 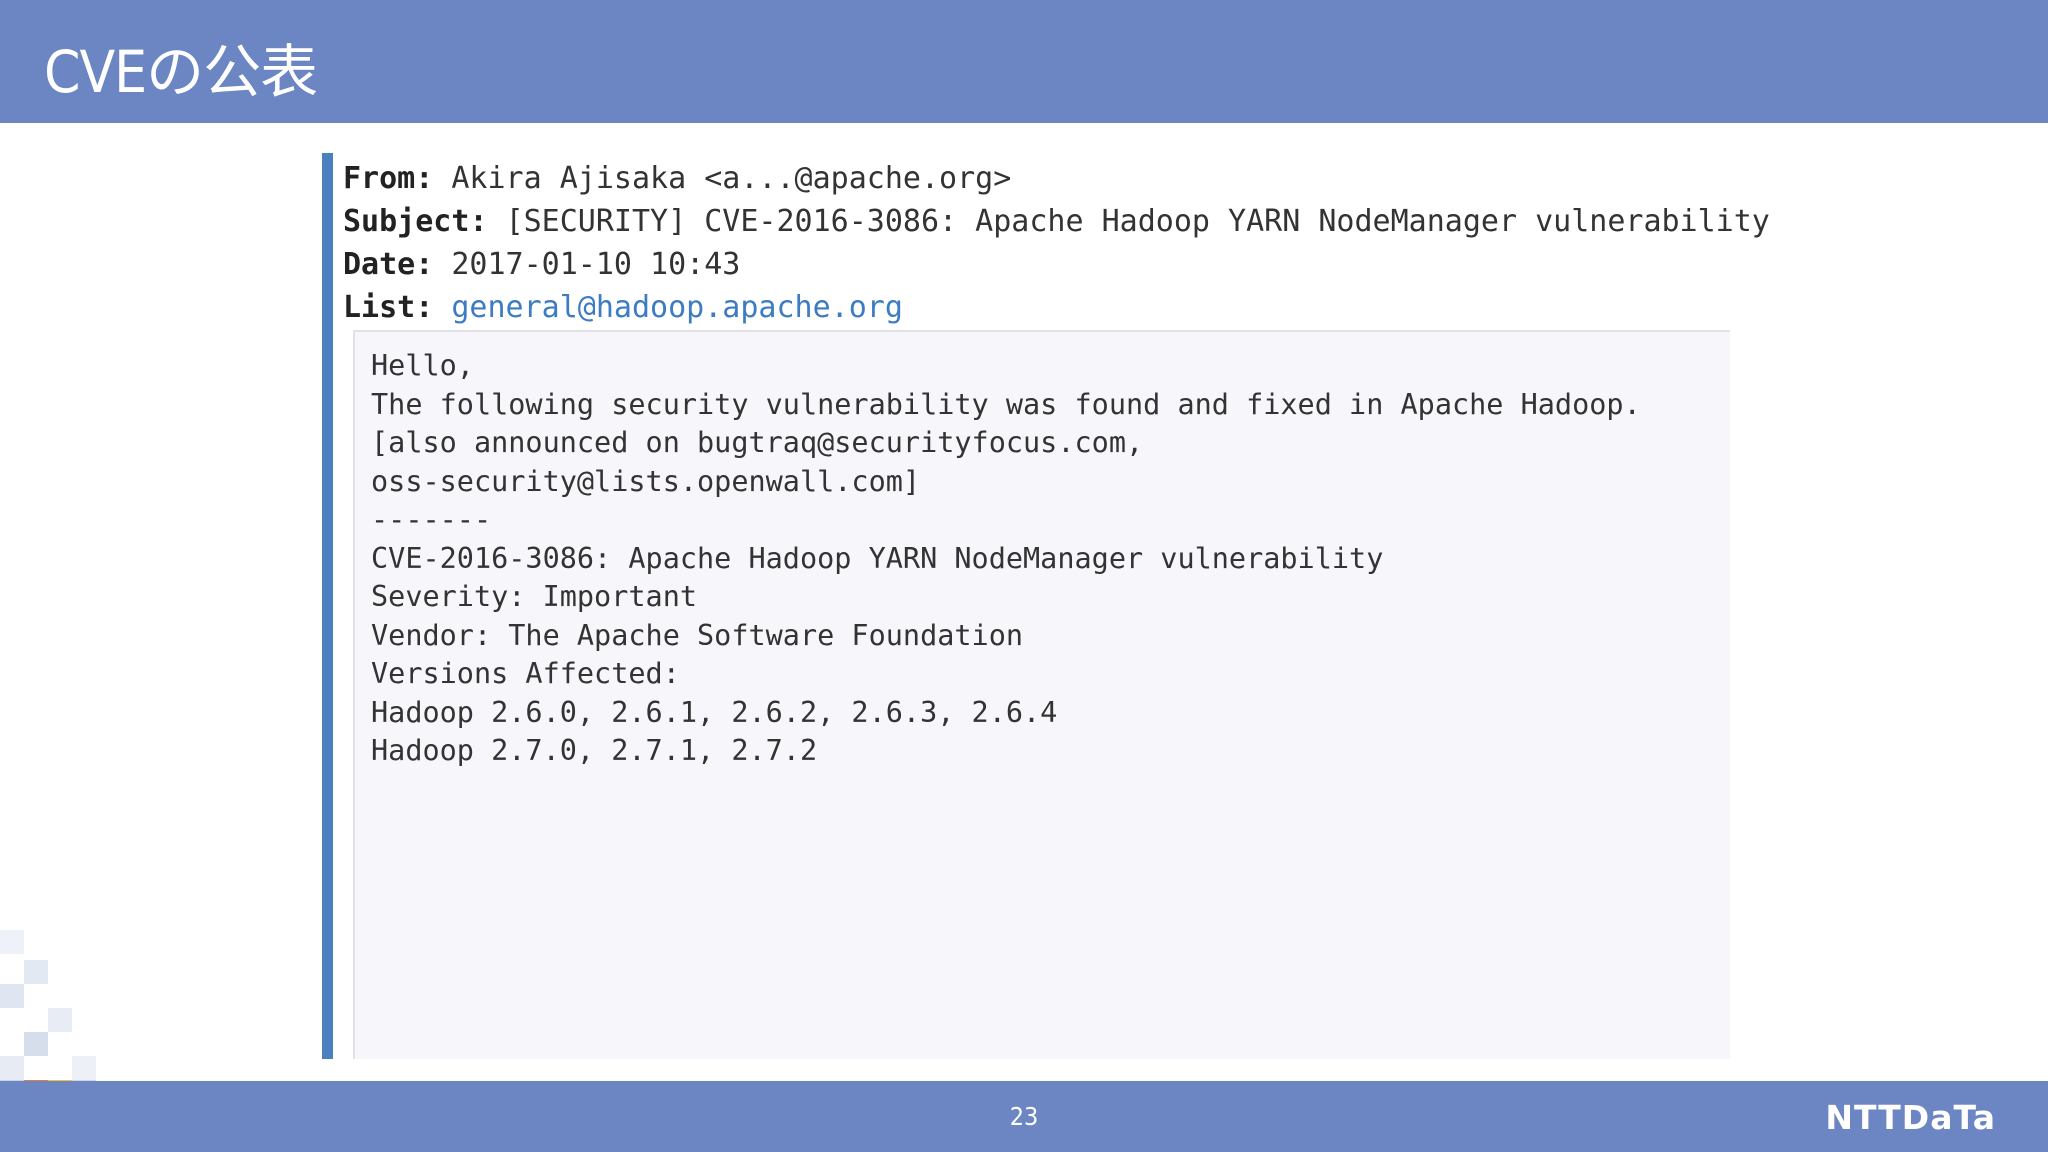 I want to click on email-header-from: From: Akira Ajisaka <a...@apache.org>, so click(x=677, y=178).